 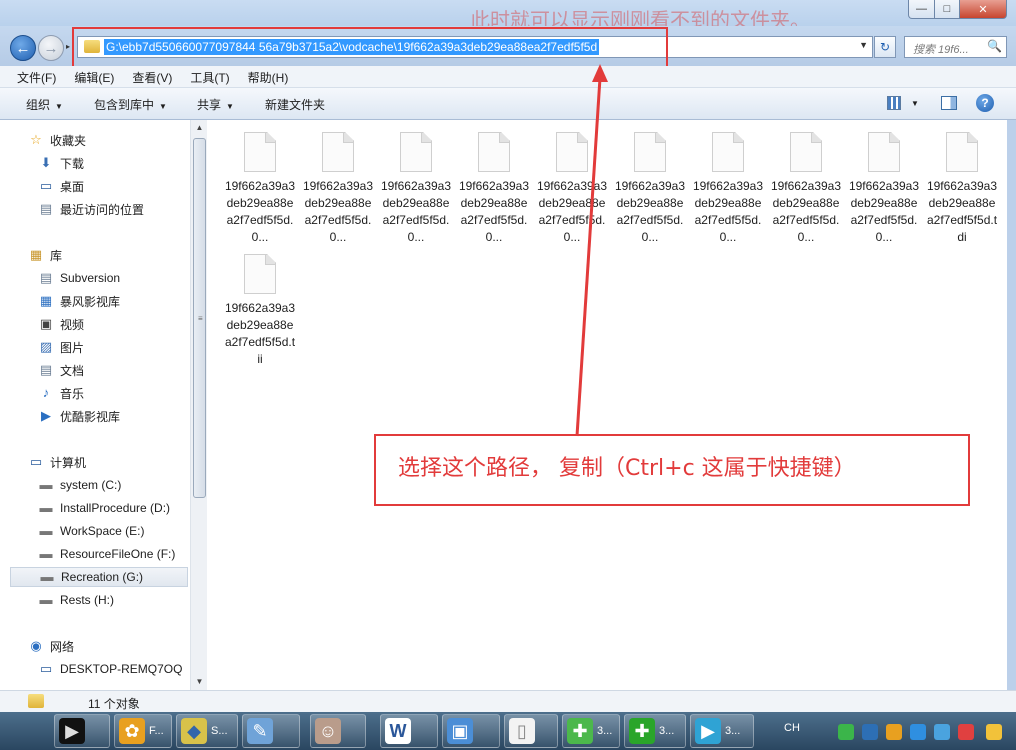 What do you see at coordinates (942, 732) in the screenshot?
I see `tray-browser-icon` at bounding box center [942, 732].